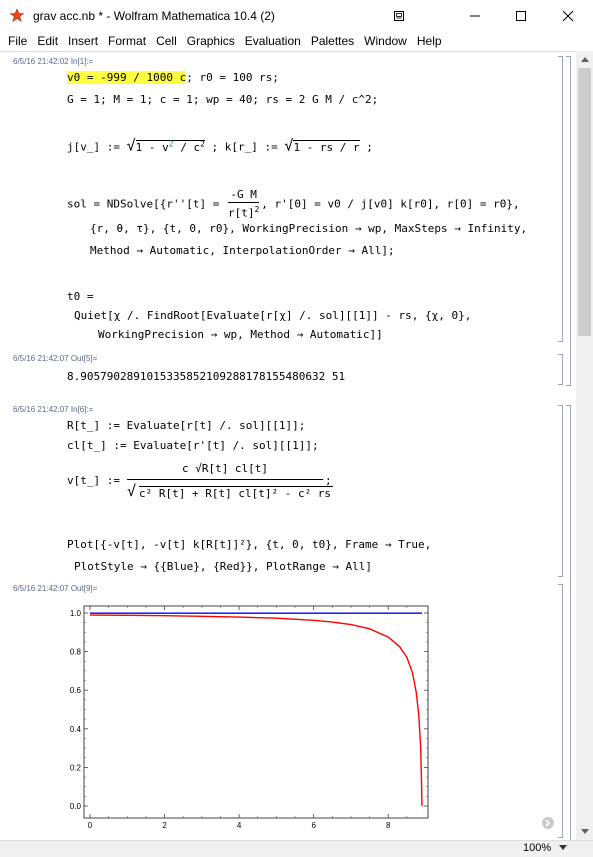  What do you see at coordinates (76, 690) in the screenshot?
I see `y-tick-label: 0.6` at bounding box center [76, 690].